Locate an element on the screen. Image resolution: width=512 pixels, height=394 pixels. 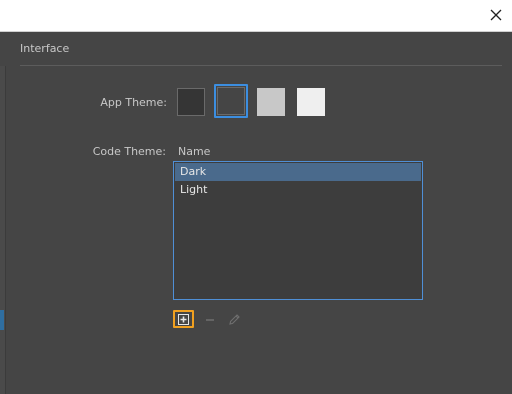
close-icon is located at coordinates (496, 15).